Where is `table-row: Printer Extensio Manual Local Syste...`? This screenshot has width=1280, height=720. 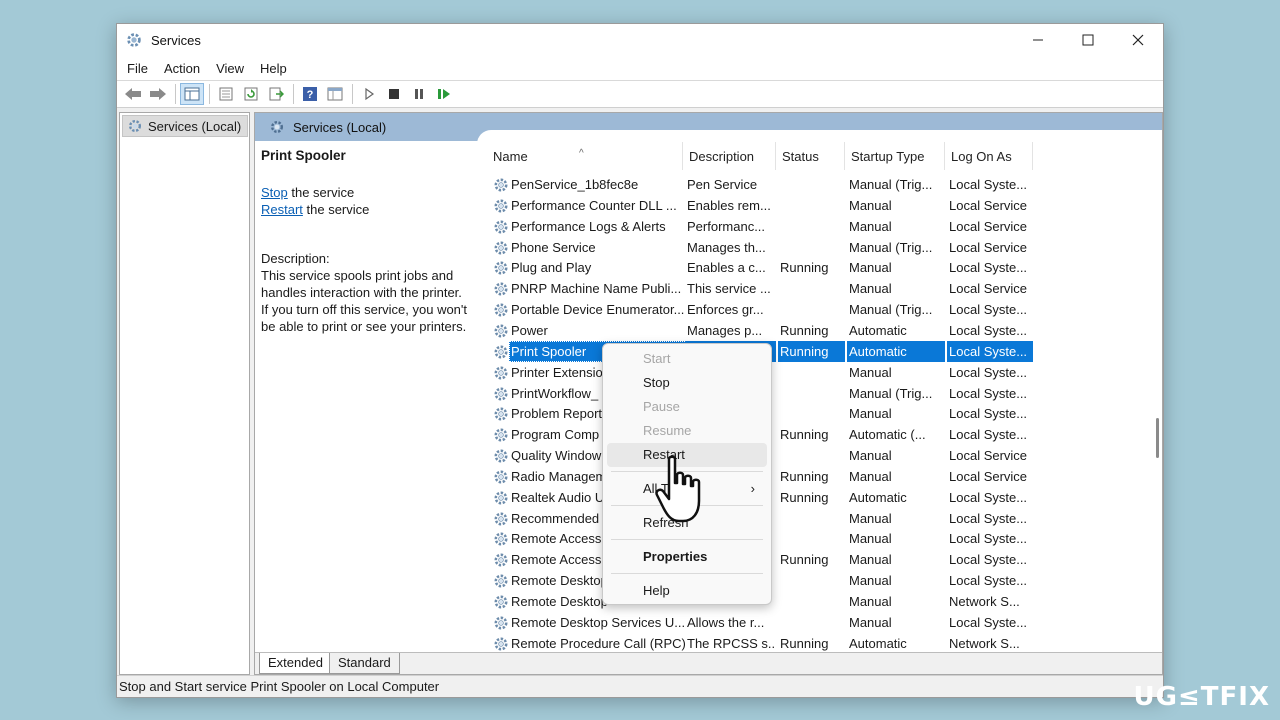
table-row: Printer Extensio Manual Local Syste... is located at coordinates (821, 372).